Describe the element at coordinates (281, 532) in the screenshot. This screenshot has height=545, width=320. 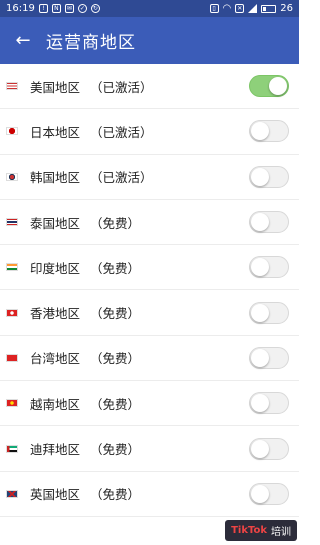
I see `watermark-text: 培训` at that location.